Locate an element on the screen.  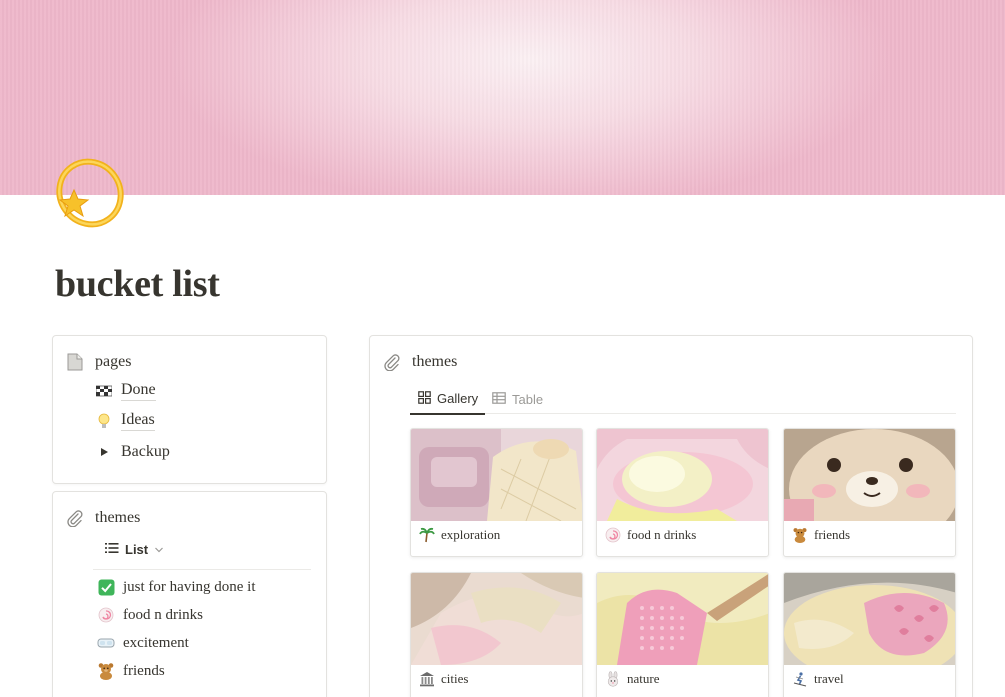
pages-heading-row: pages is located at coordinates (98, 362).